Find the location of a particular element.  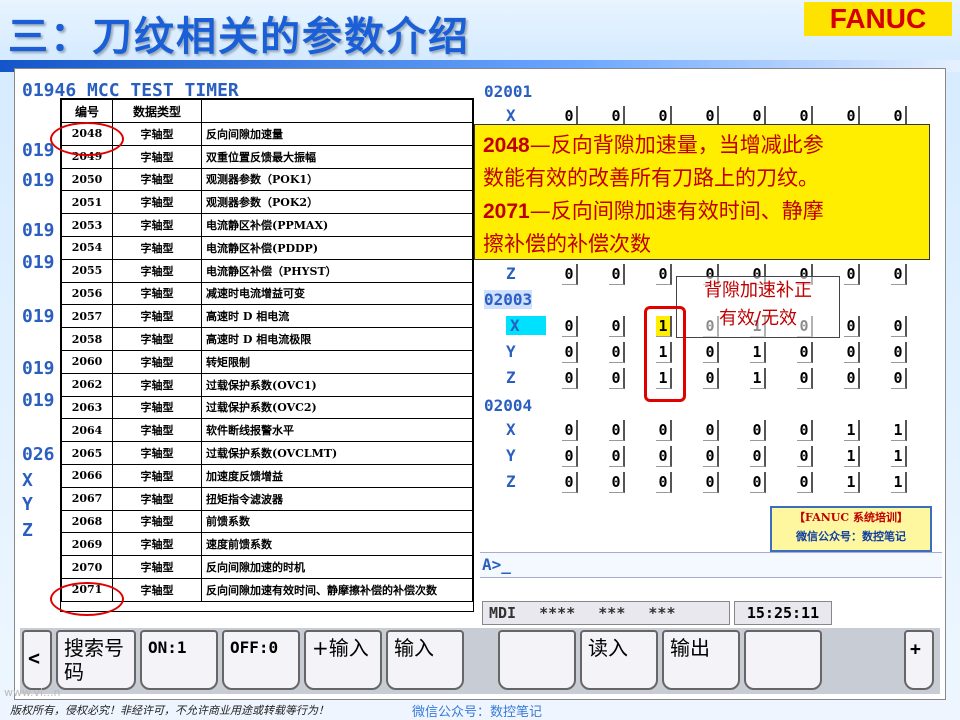

param-description: 转矩限制 is located at coordinates (337, 361).